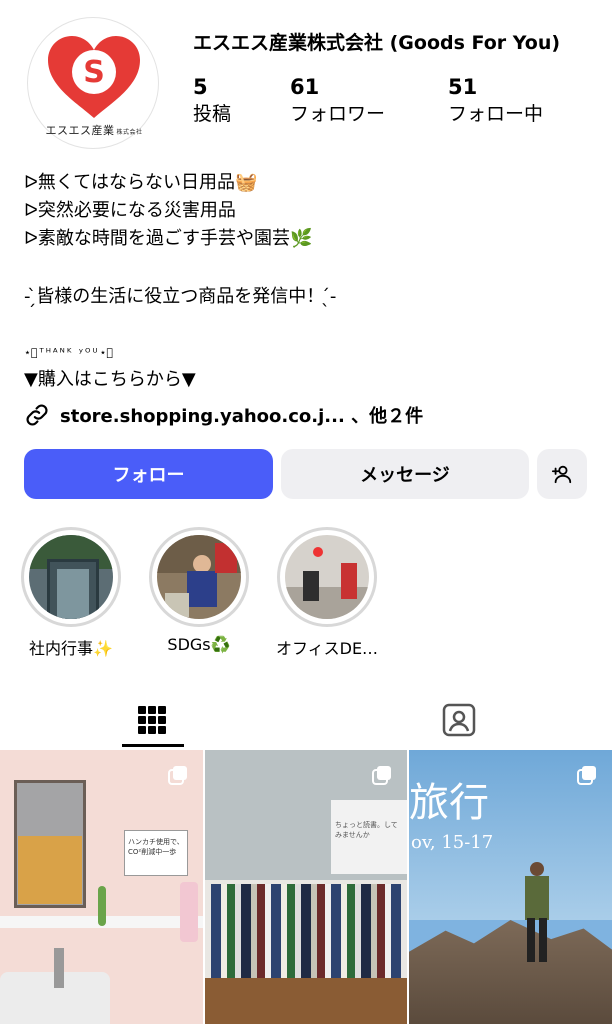 The width and height of the screenshot is (612, 1024). Describe the element at coordinates (496, 114) in the screenshot. I see `following-label: フォロー中` at that location.